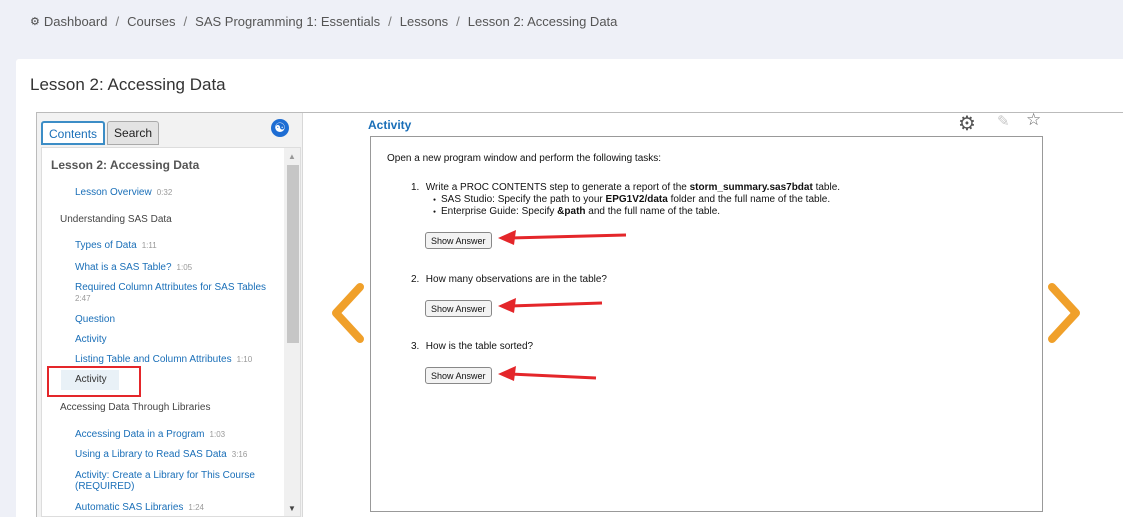 The height and width of the screenshot is (517, 1123). I want to click on toc-item-accessing-data-program: Accessing Data in a Program 1:03, so click(150, 434).